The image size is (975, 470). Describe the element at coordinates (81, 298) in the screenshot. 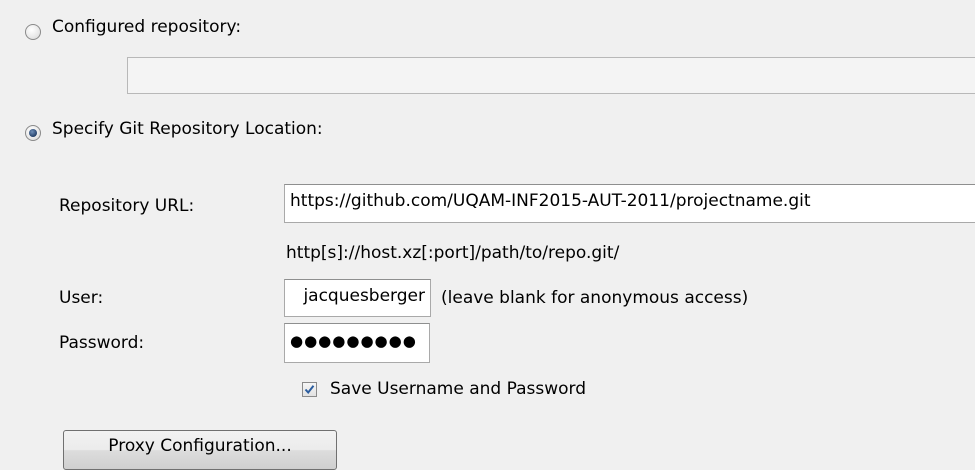

I see `user-label: User:` at that location.